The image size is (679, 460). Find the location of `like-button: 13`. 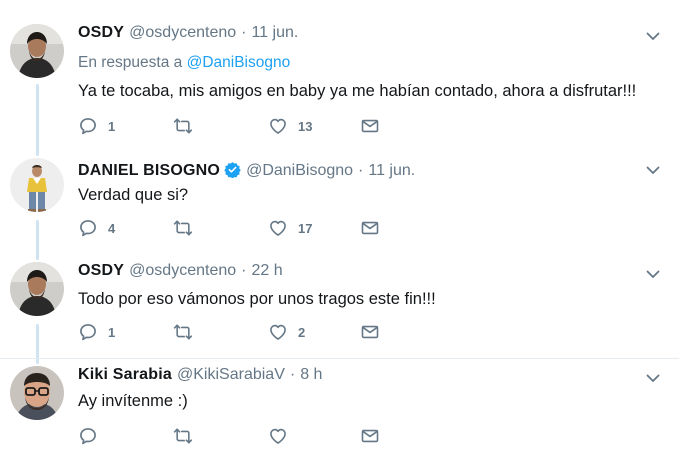

like-button: 13 is located at coordinates (290, 126).